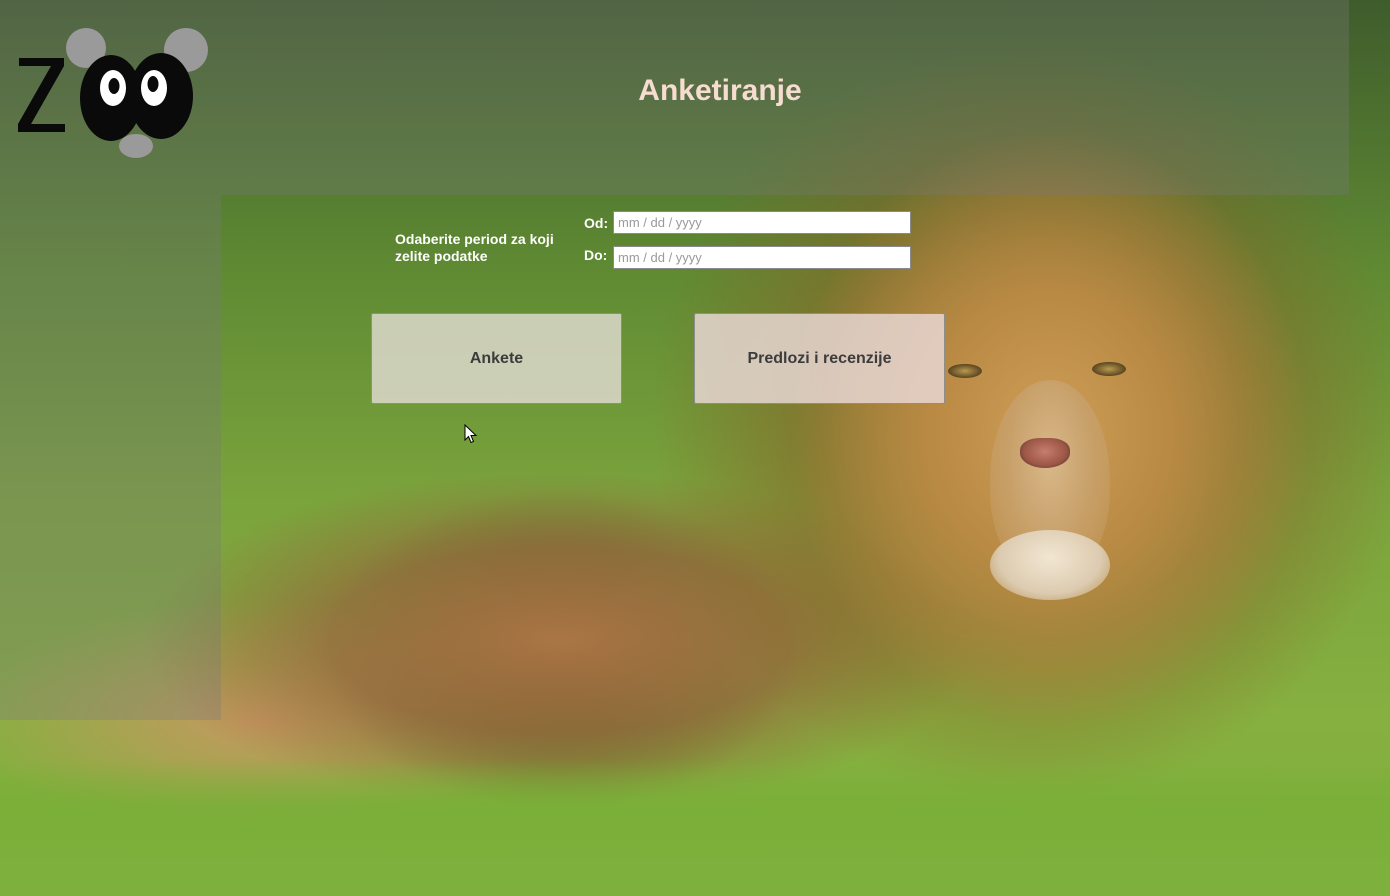 The height and width of the screenshot is (896, 1390). I want to click on to-date-input, so click(762, 257).